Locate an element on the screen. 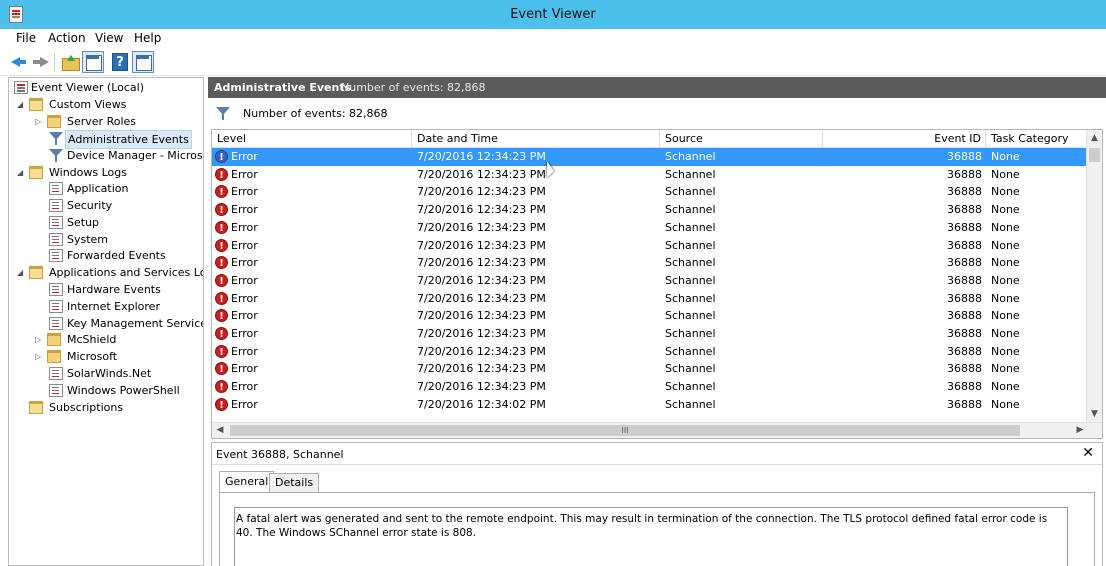 This screenshot has width=1106, height=566. column-header-task-category: Task Category is located at coordinates (1037, 139).